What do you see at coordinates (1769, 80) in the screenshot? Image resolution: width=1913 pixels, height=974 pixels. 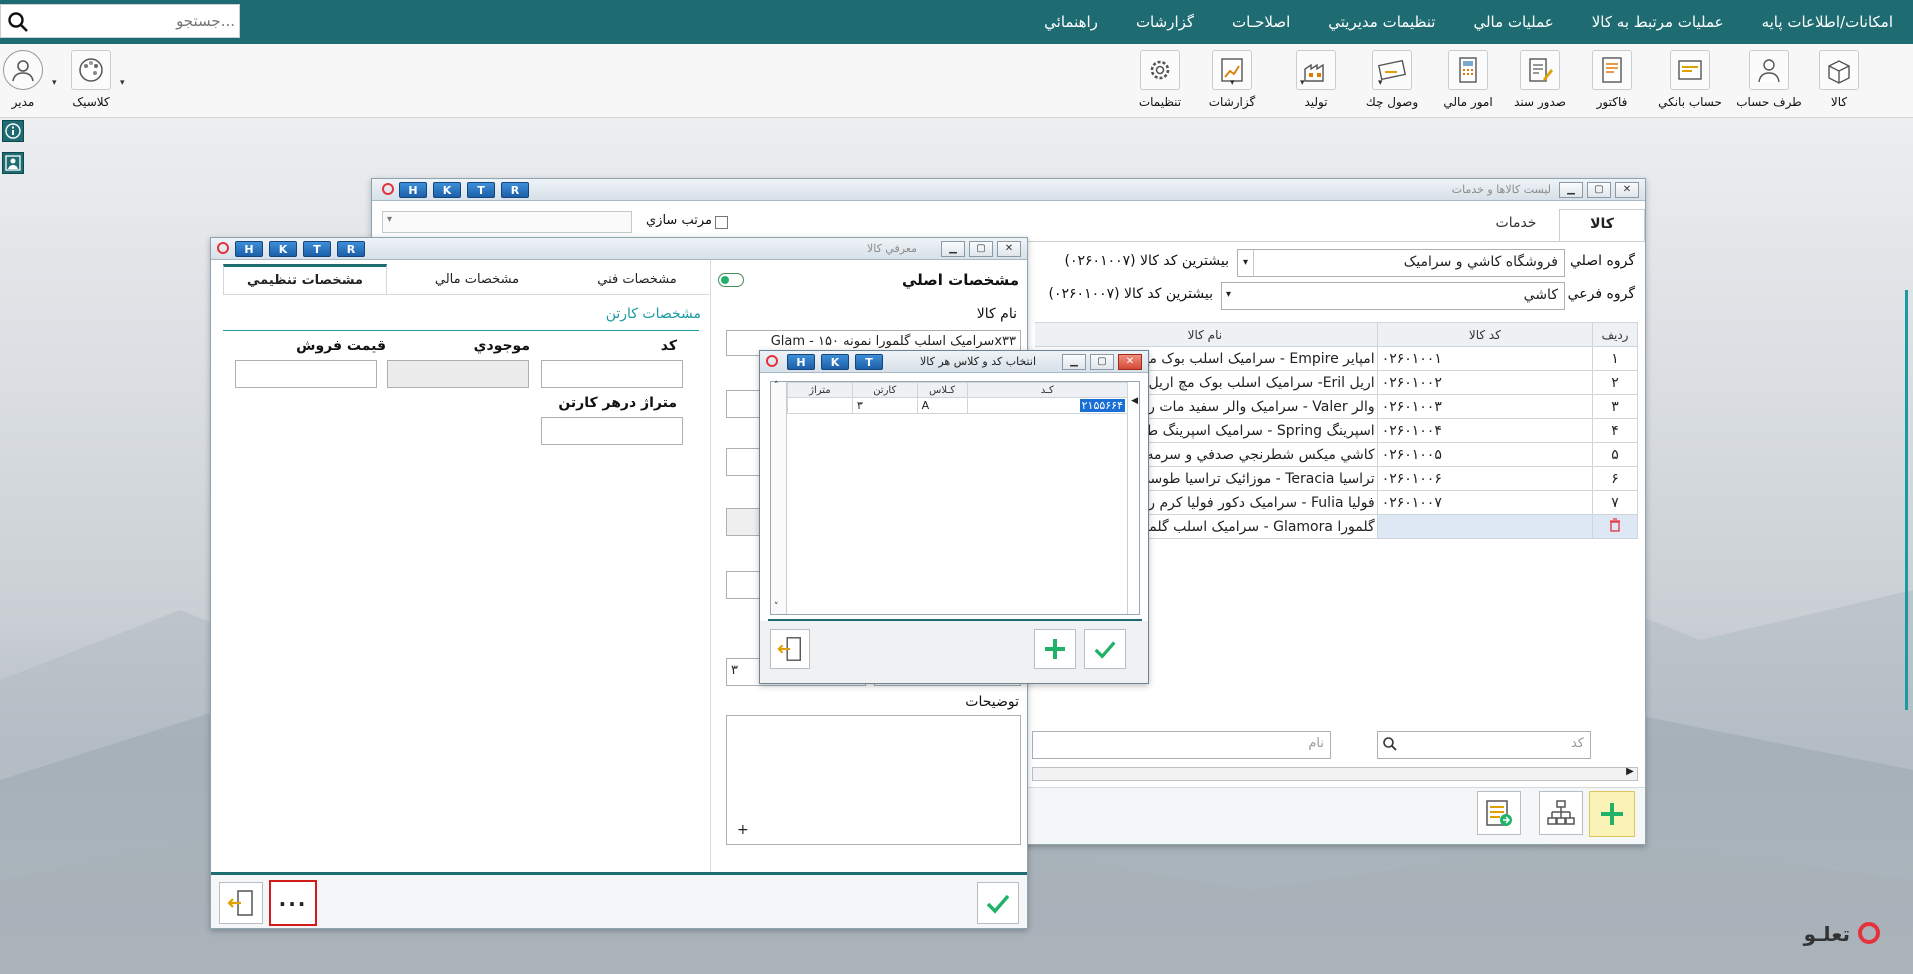 I see `toolbar-button: طرف حساب` at bounding box center [1769, 80].